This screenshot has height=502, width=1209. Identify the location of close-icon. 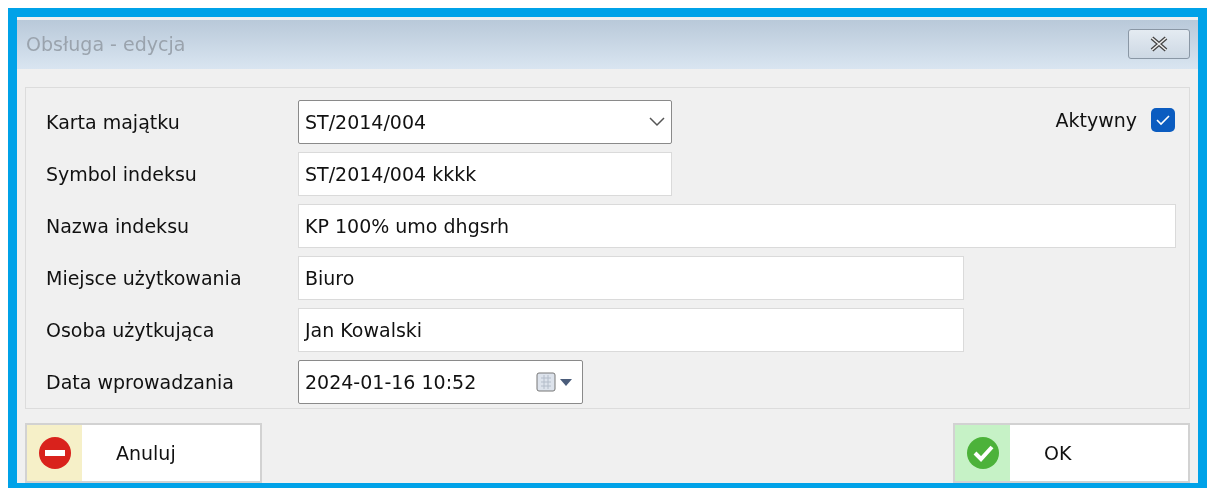
(1159, 44).